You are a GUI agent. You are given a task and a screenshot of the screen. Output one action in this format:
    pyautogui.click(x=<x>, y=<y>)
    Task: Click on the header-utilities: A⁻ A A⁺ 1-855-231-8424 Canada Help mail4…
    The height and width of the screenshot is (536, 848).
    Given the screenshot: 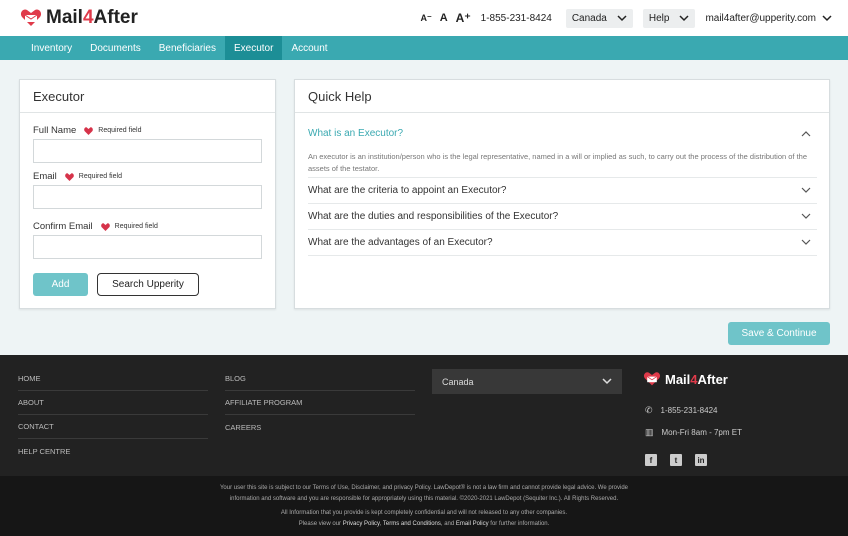 What is the action you would take?
    pyautogui.click(x=626, y=18)
    